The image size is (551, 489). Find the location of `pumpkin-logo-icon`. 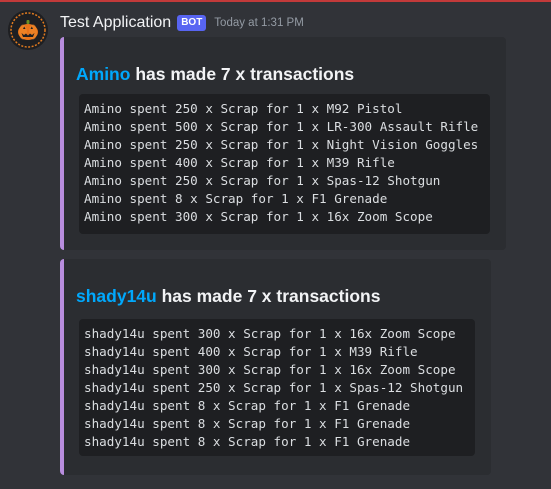

pumpkin-logo-icon is located at coordinates (28, 30).